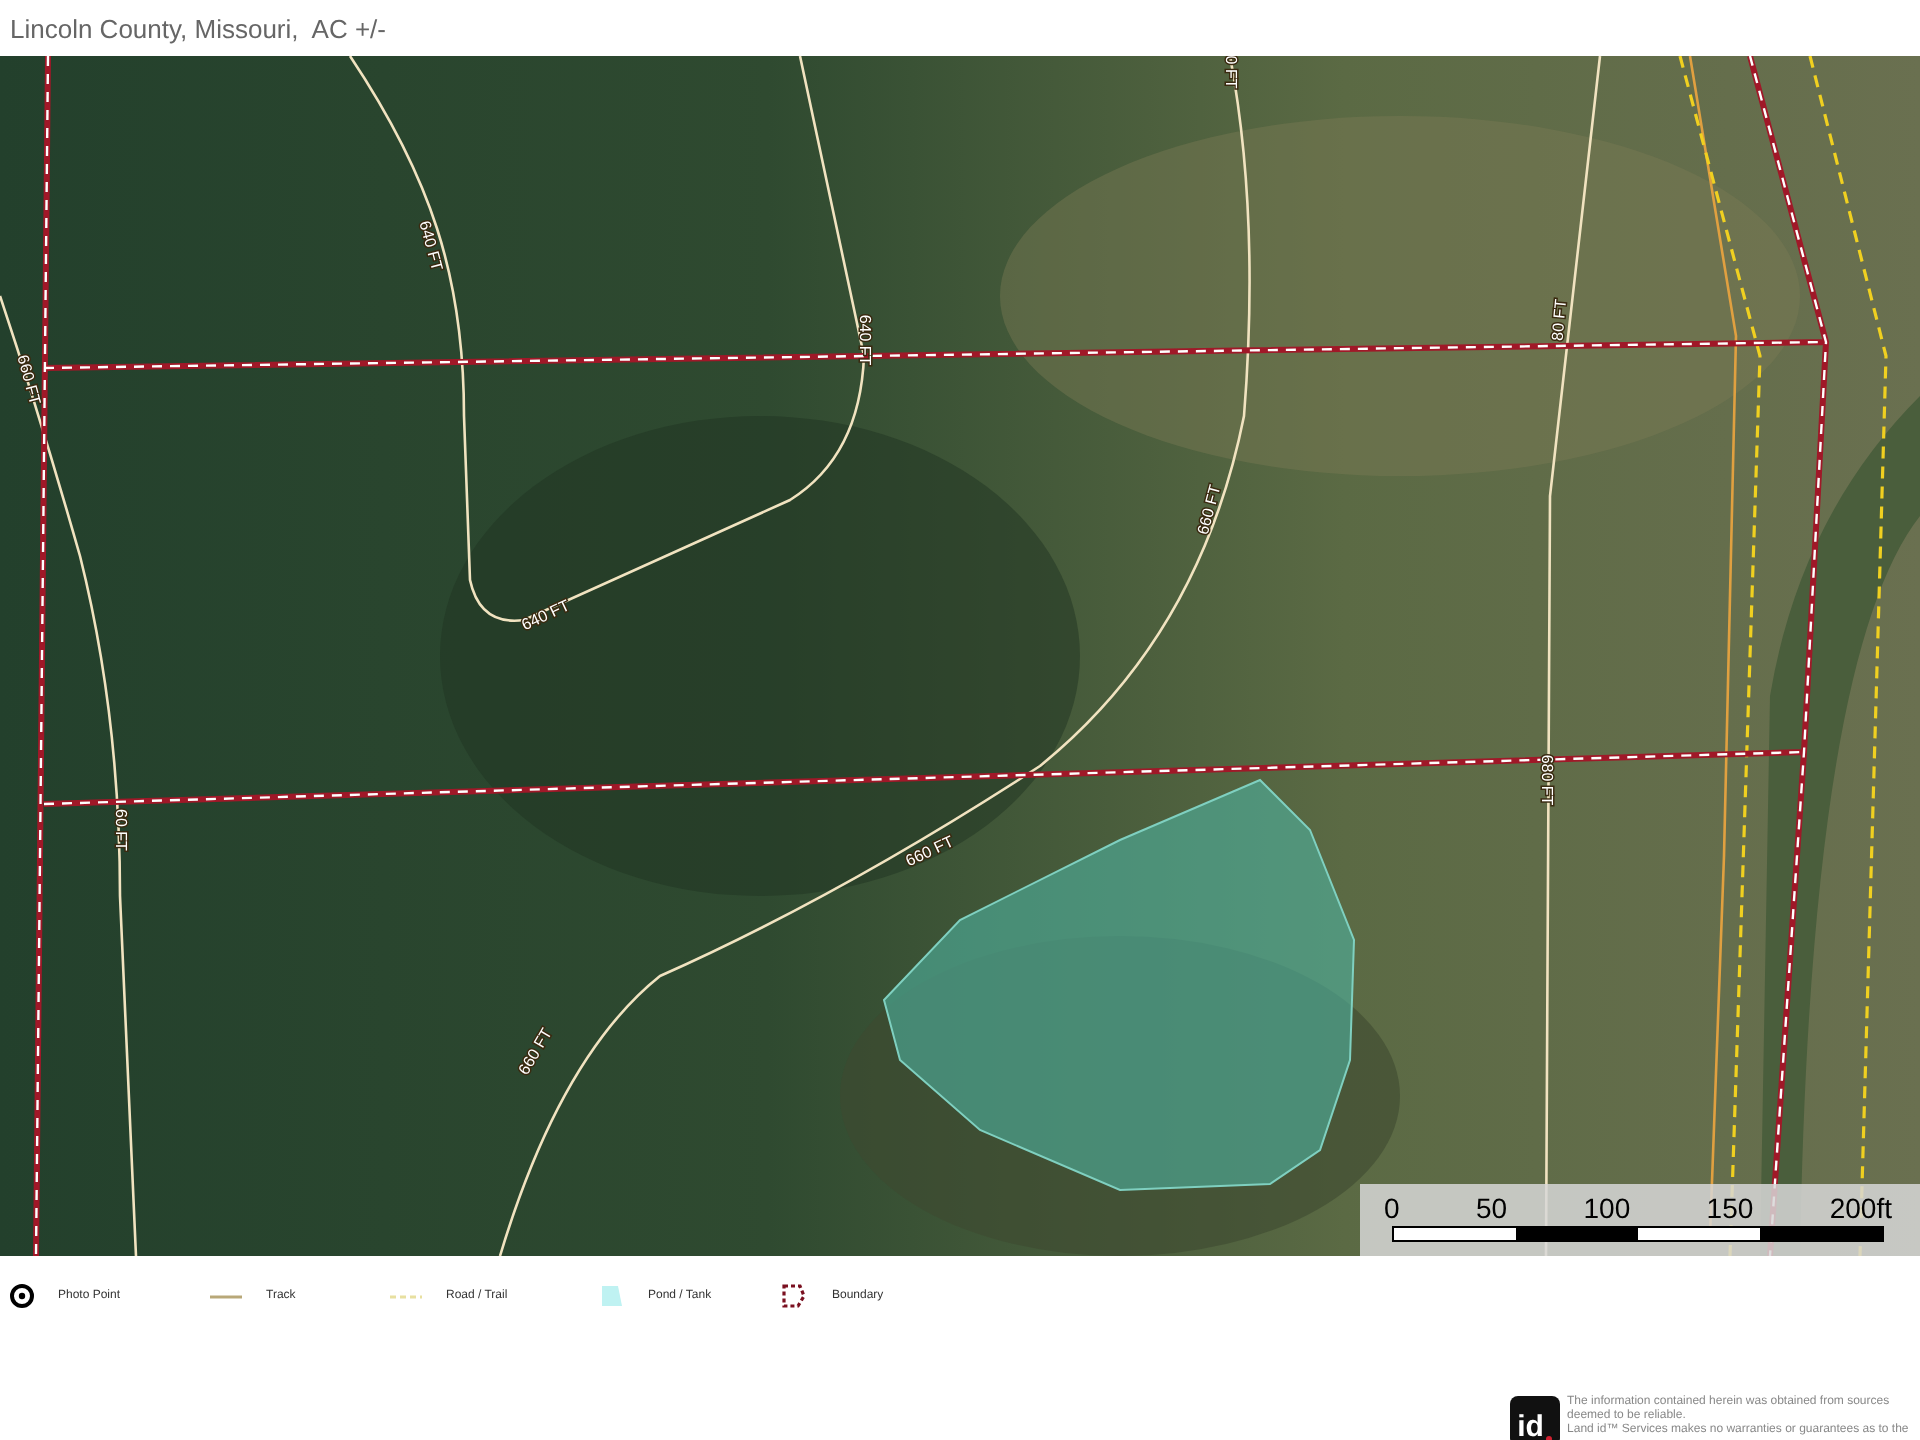  I want to click on track-swatch, so click(226, 1296).